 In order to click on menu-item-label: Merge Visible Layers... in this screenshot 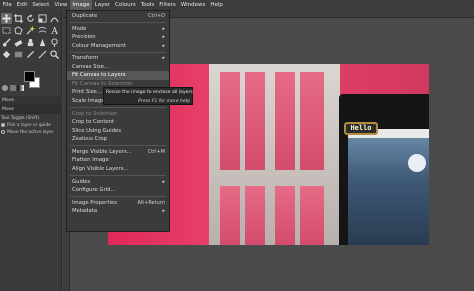, I will do `click(102, 151)`.